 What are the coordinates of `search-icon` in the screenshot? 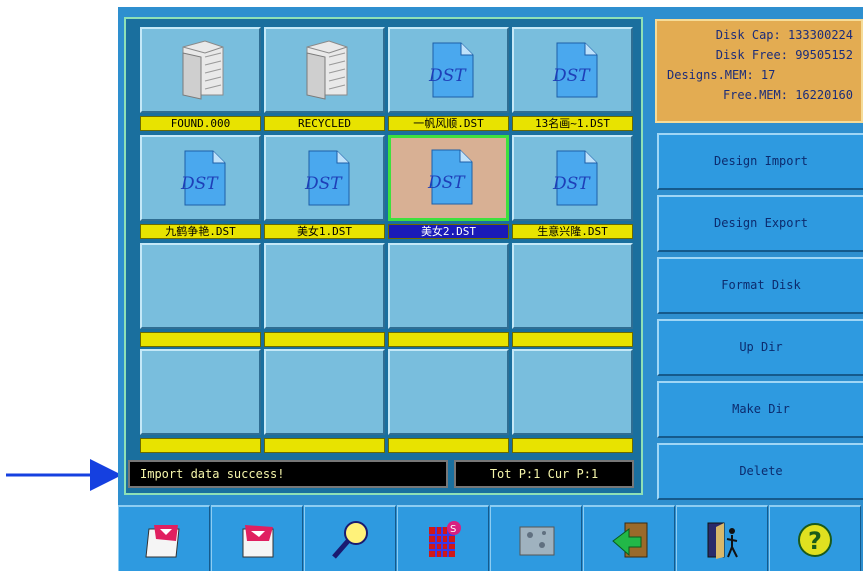 It's located at (350, 540).